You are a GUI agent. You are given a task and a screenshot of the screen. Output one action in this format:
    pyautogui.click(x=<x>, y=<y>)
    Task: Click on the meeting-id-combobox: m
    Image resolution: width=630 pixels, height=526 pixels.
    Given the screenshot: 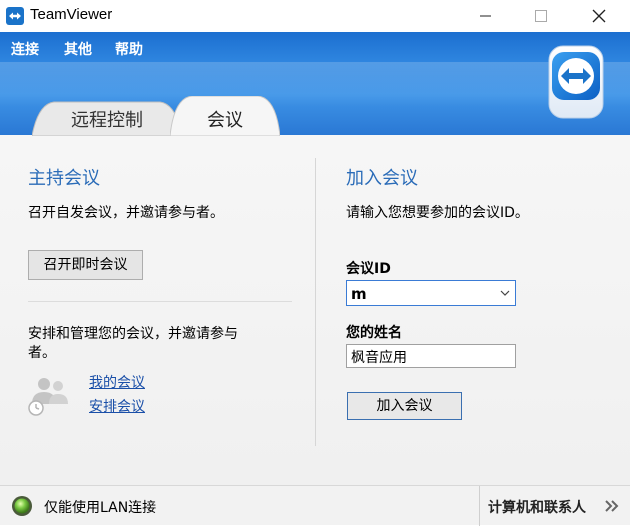 What is the action you would take?
    pyautogui.click(x=431, y=293)
    